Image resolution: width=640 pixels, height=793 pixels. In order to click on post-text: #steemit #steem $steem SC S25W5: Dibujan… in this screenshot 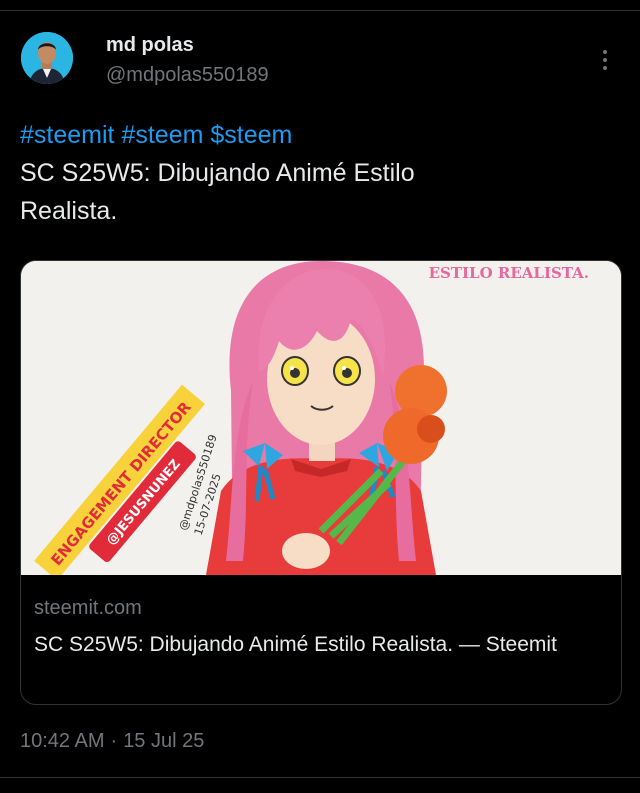, I will do `click(300, 173)`.